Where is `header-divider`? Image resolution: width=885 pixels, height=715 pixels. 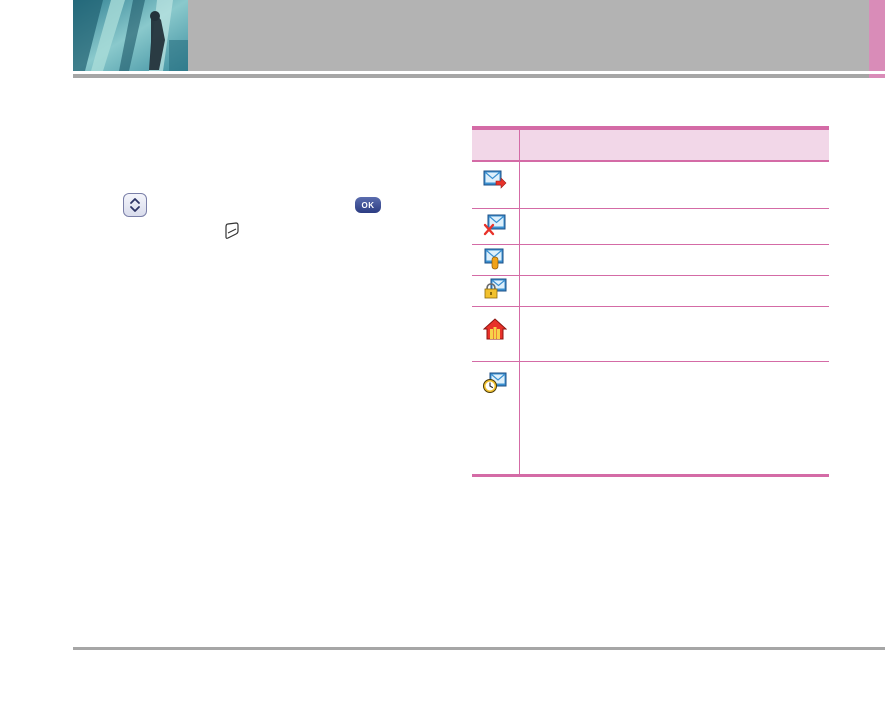 header-divider is located at coordinates (471, 76).